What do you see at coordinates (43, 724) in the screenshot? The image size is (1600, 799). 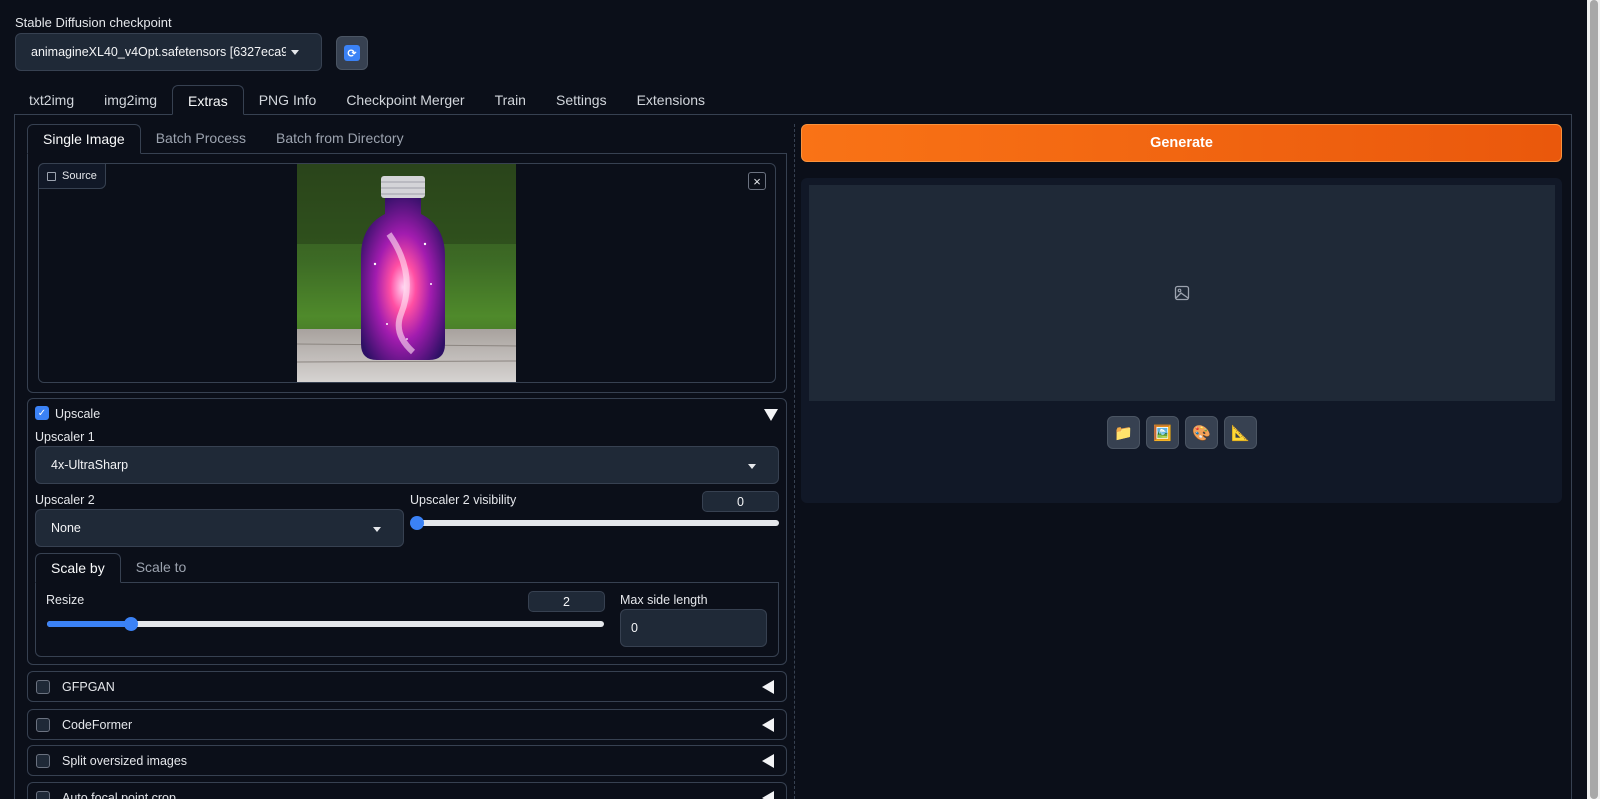 I see `codeformer-checkbox` at bounding box center [43, 724].